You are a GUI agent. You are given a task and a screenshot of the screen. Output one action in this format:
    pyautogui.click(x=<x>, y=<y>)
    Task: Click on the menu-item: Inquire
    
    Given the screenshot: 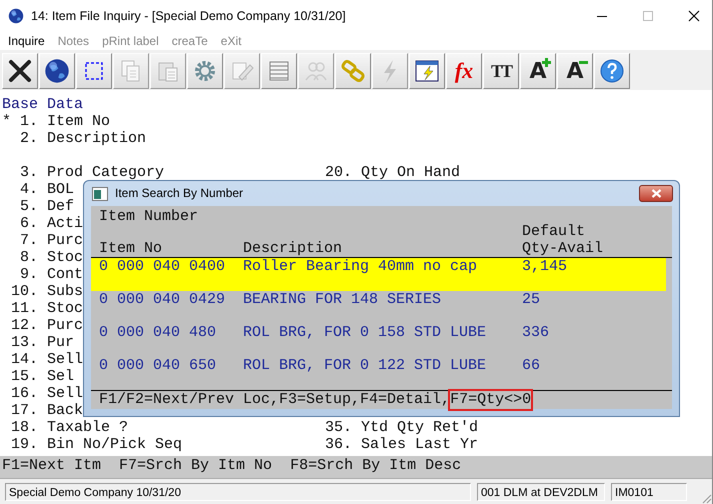 What is the action you would take?
    pyautogui.click(x=26, y=41)
    